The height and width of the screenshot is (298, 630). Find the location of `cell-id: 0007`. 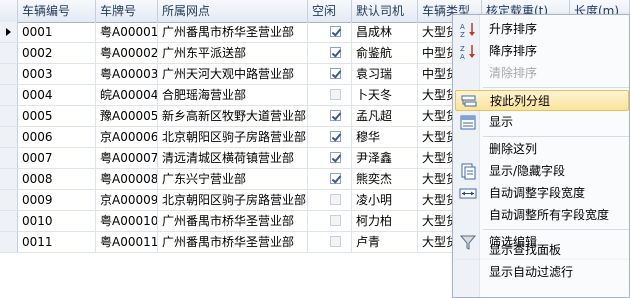

cell-id: 0007 is located at coordinates (57, 158).